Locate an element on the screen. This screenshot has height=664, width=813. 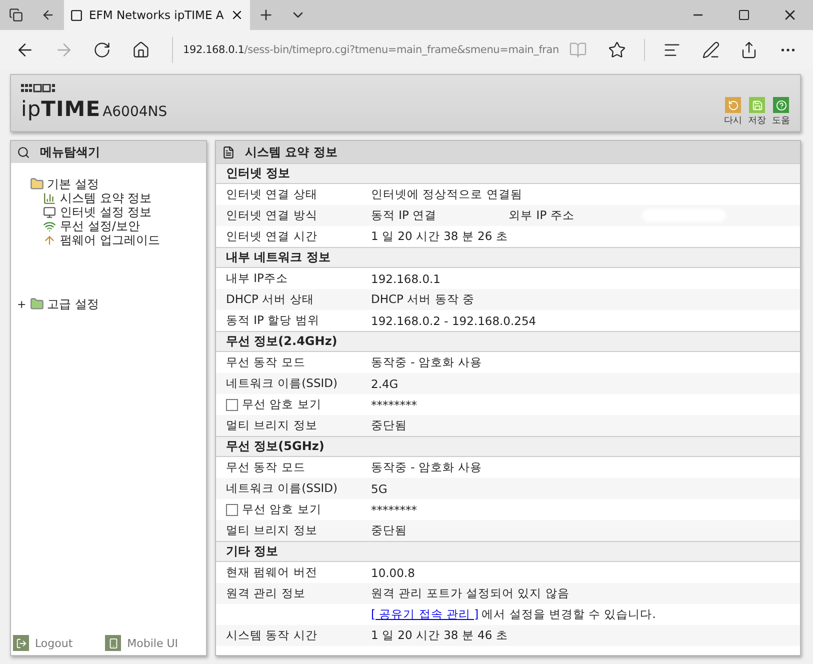
section-header: 기타 정보 is located at coordinates (508, 551).